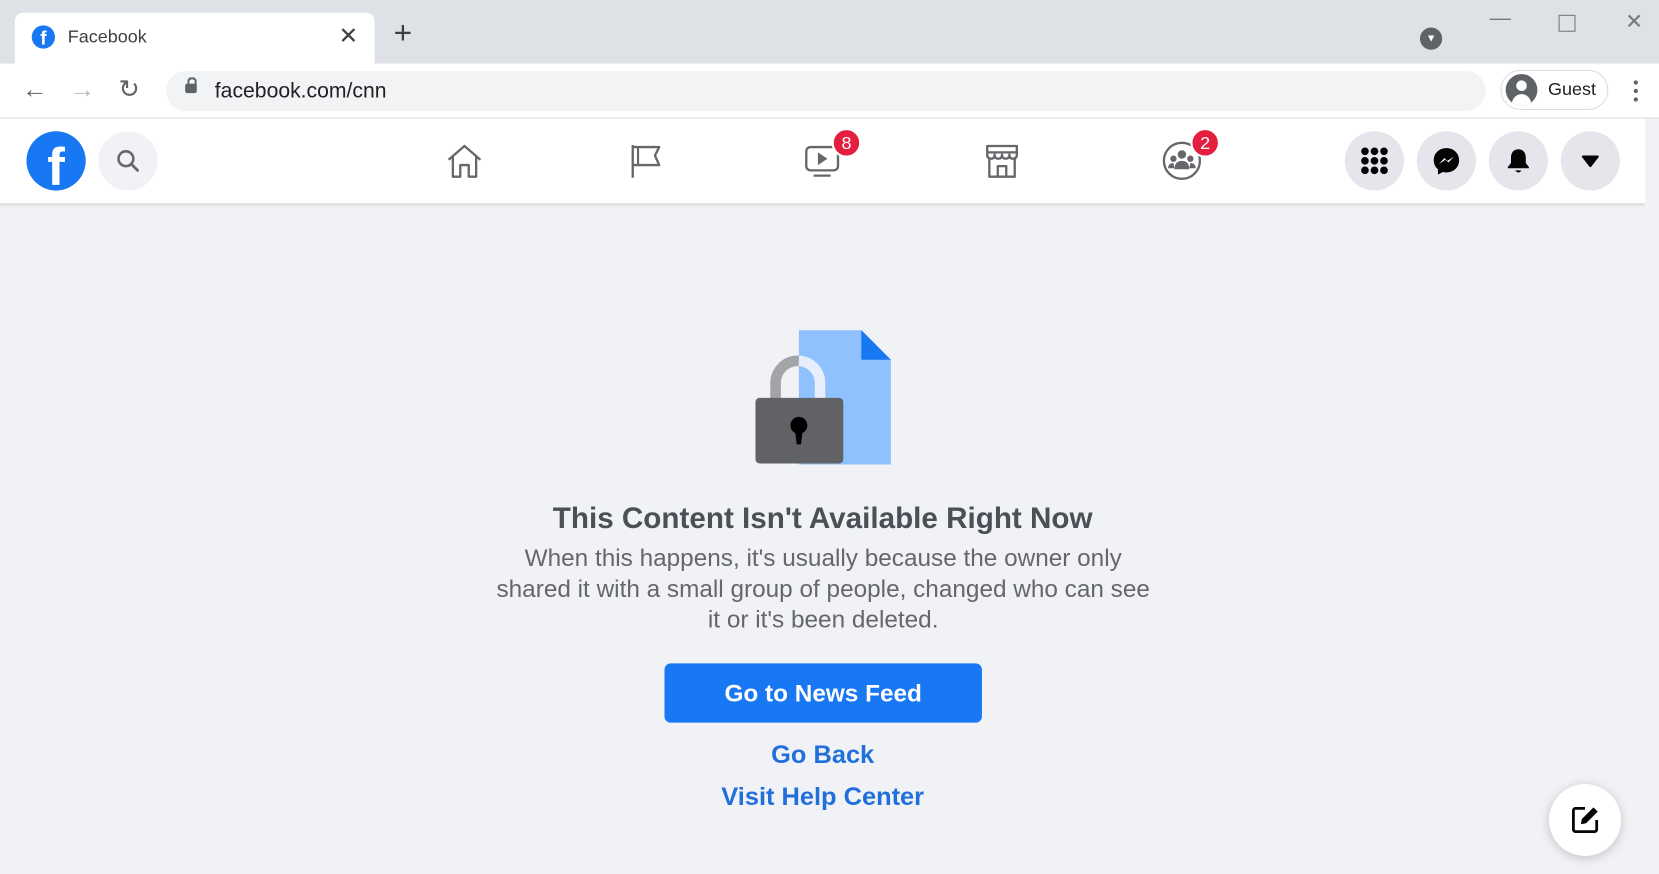 Image resolution: width=1659 pixels, height=874 pixels. I want to click on browser-menu-icon, so click(1636, 92).